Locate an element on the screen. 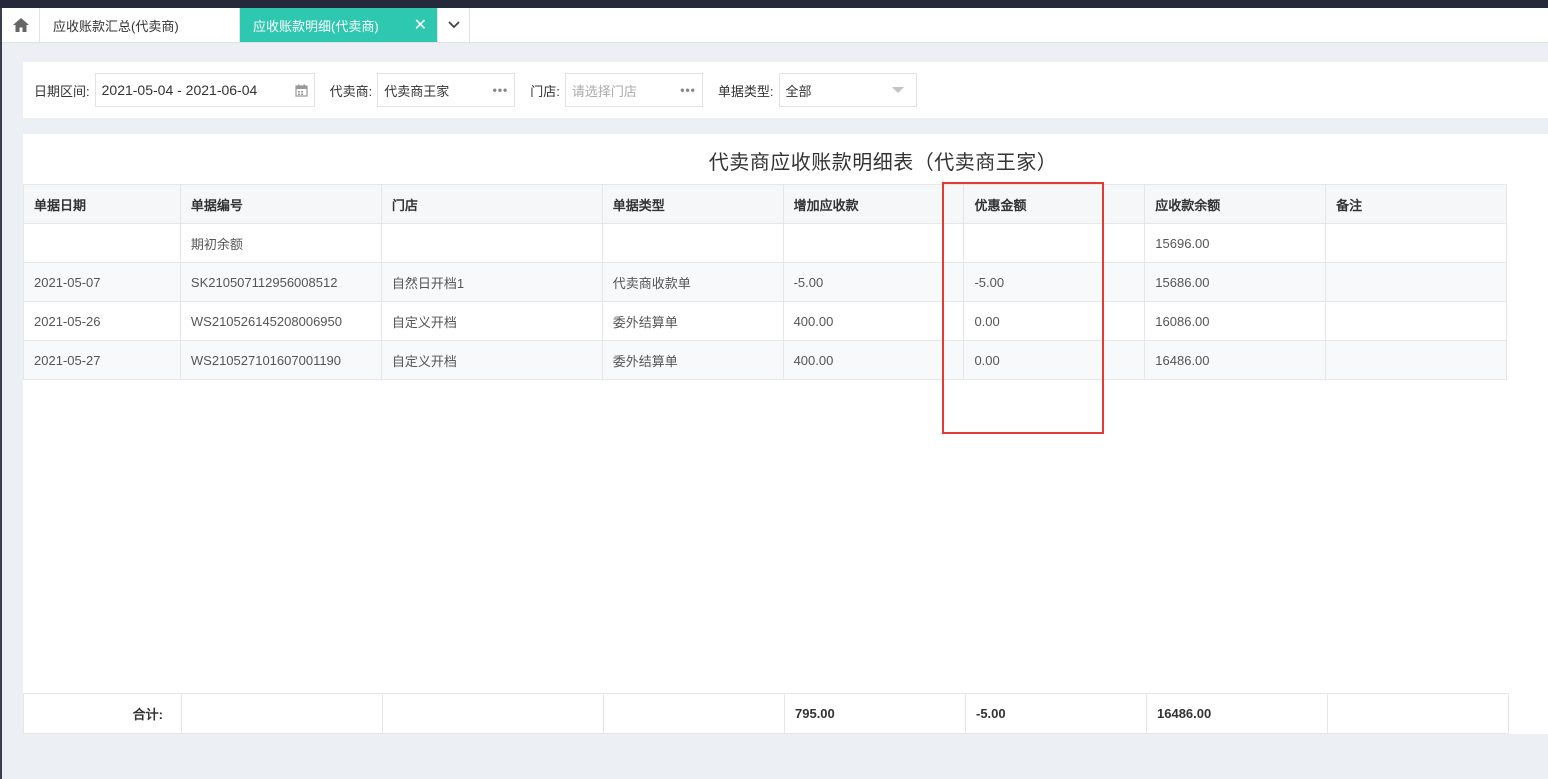  col-header-discount: 优惠金额 is located at coordinates (1054, 204).